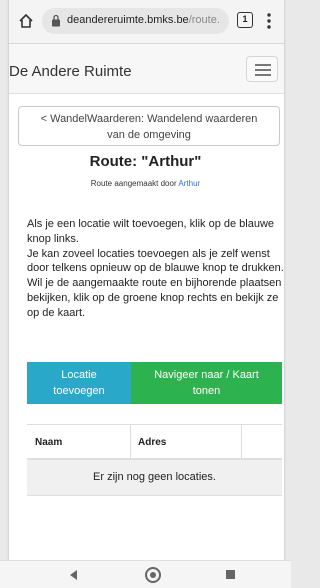 This screenshot has height=588, width=320. Describe the element at coordinates (49, 442) in the screenshot. I see `column-header-name: Naam` at that location.